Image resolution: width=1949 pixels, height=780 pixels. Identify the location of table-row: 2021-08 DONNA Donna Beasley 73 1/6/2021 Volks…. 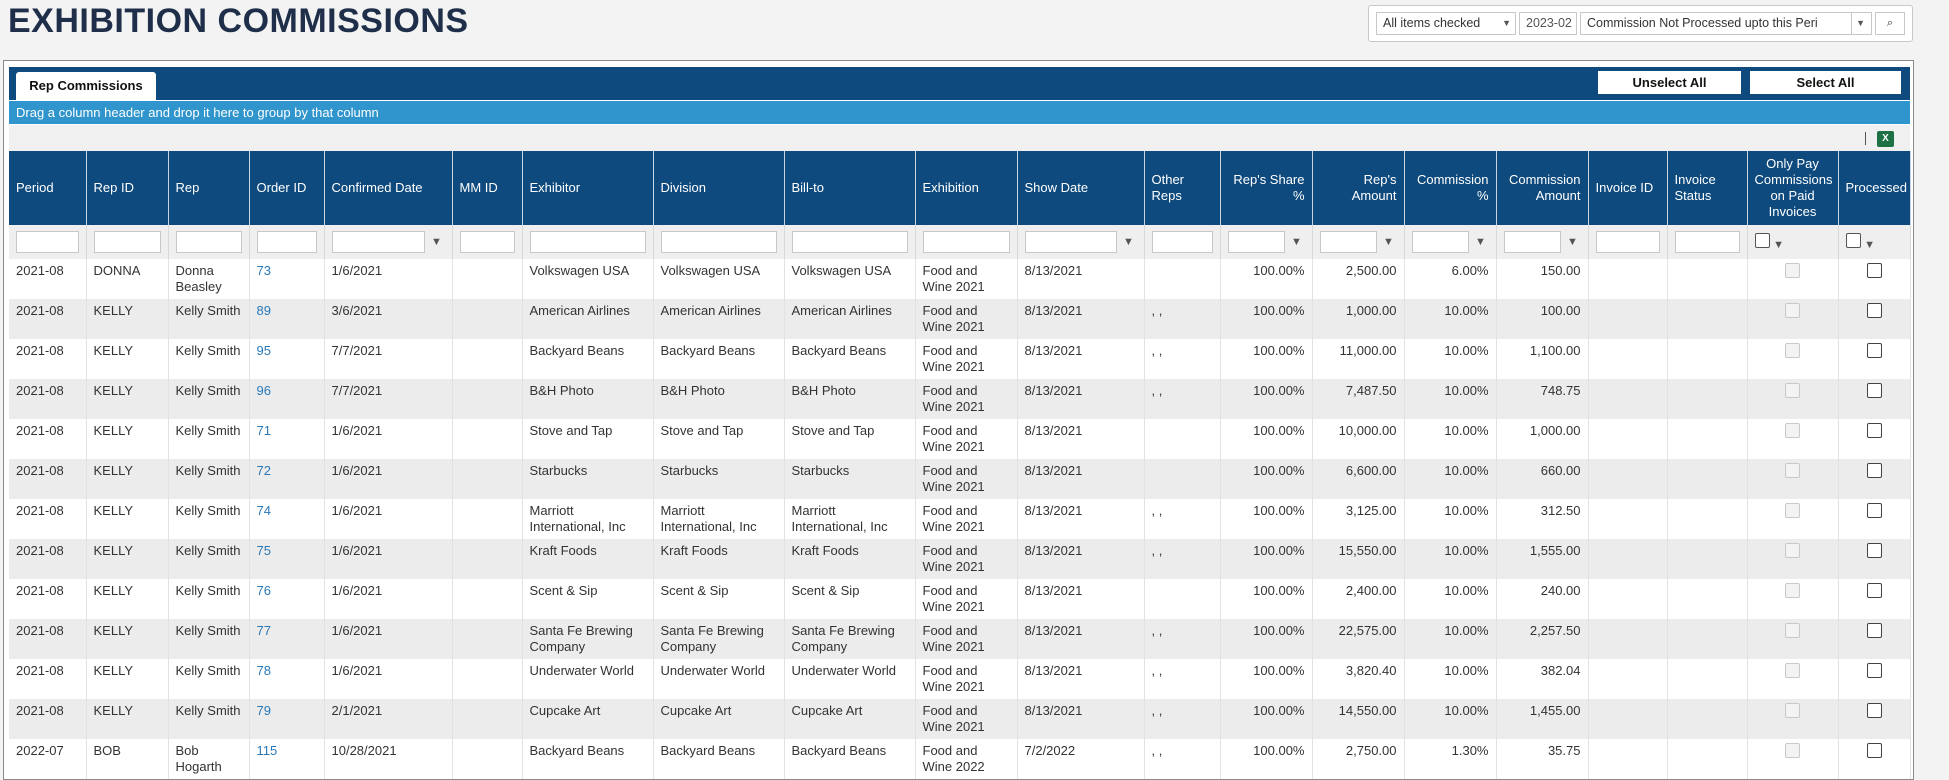
(960, 279).